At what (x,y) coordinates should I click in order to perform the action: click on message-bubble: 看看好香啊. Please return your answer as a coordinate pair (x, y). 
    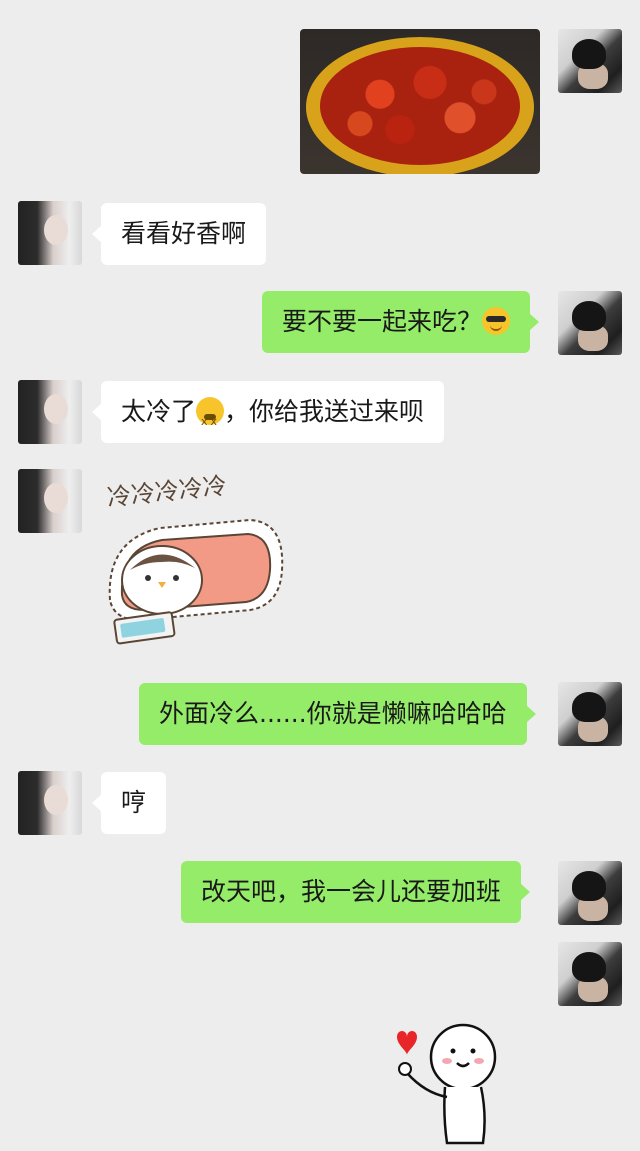
    Looking at the image, I should click on (179, 234).